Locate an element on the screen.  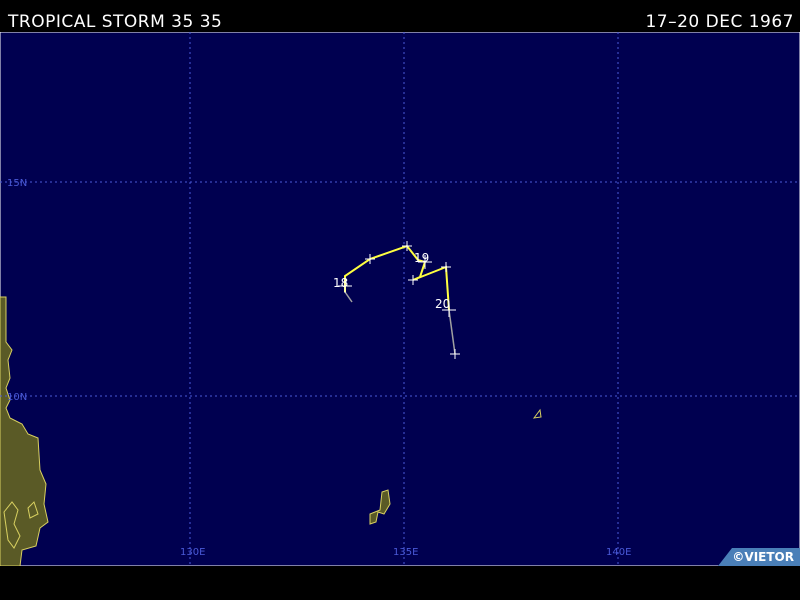
lat-label-10n: 10N is located at coordinates (17, 397).